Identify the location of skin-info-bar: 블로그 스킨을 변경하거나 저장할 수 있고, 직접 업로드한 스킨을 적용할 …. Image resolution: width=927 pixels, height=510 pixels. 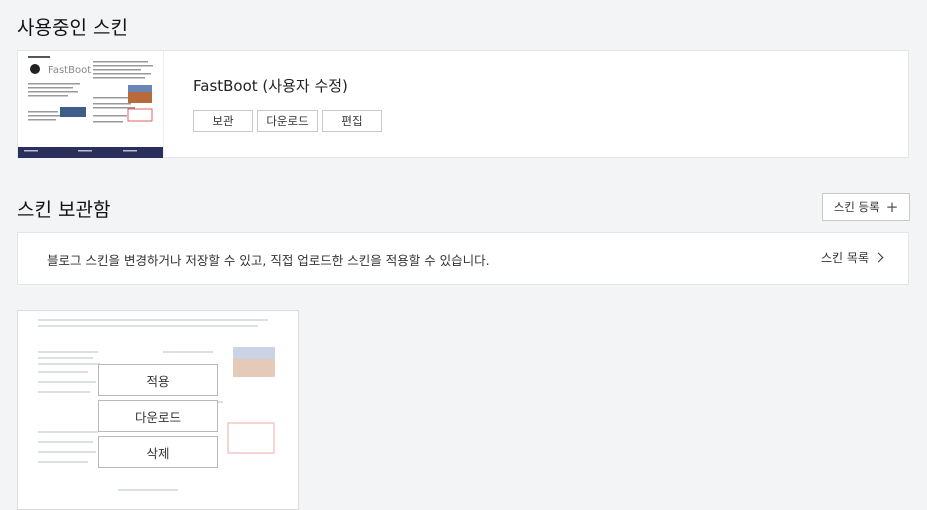
(463, 258).